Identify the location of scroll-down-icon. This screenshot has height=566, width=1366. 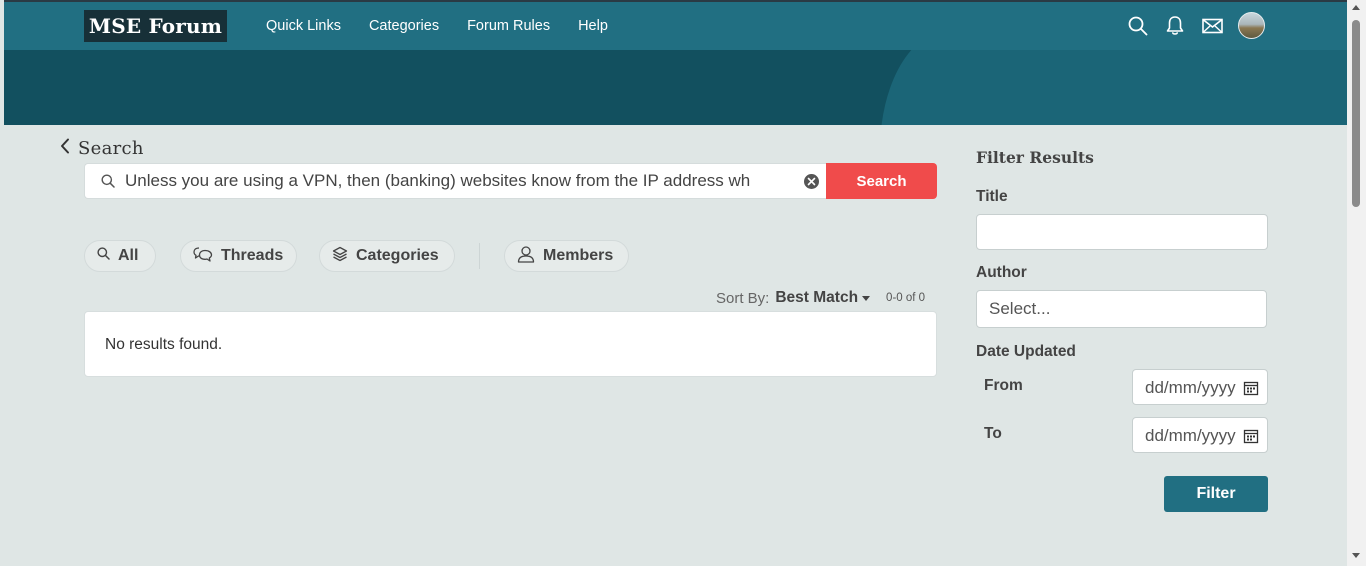
(1356, 555).